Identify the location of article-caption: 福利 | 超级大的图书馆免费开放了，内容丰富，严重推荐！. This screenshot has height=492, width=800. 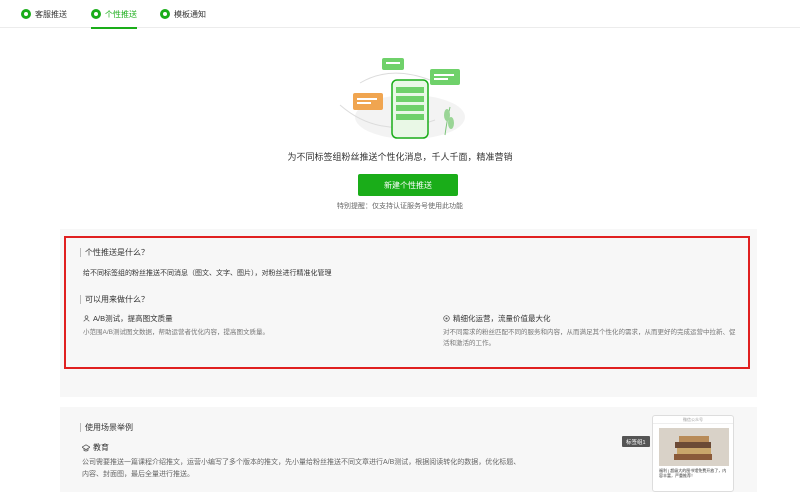
(693, 473).